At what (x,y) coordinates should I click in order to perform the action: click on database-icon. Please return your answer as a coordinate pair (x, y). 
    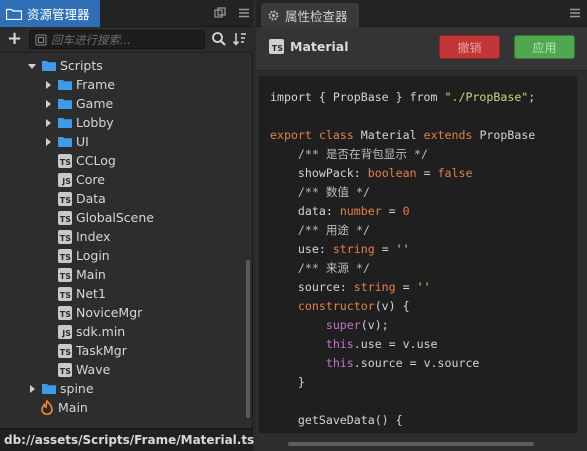
    Looking at the image, I should click on (34, 421).